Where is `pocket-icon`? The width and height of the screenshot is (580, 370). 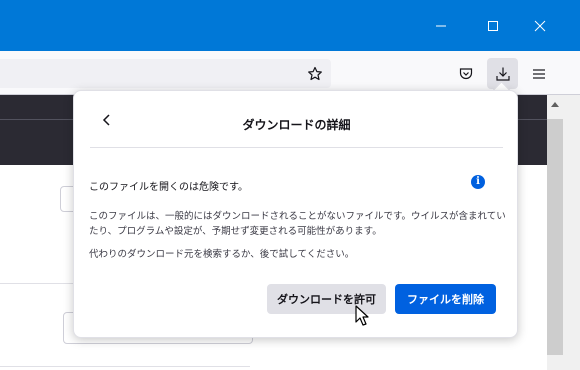 pocket-icon is located at coordinates (466, 74).